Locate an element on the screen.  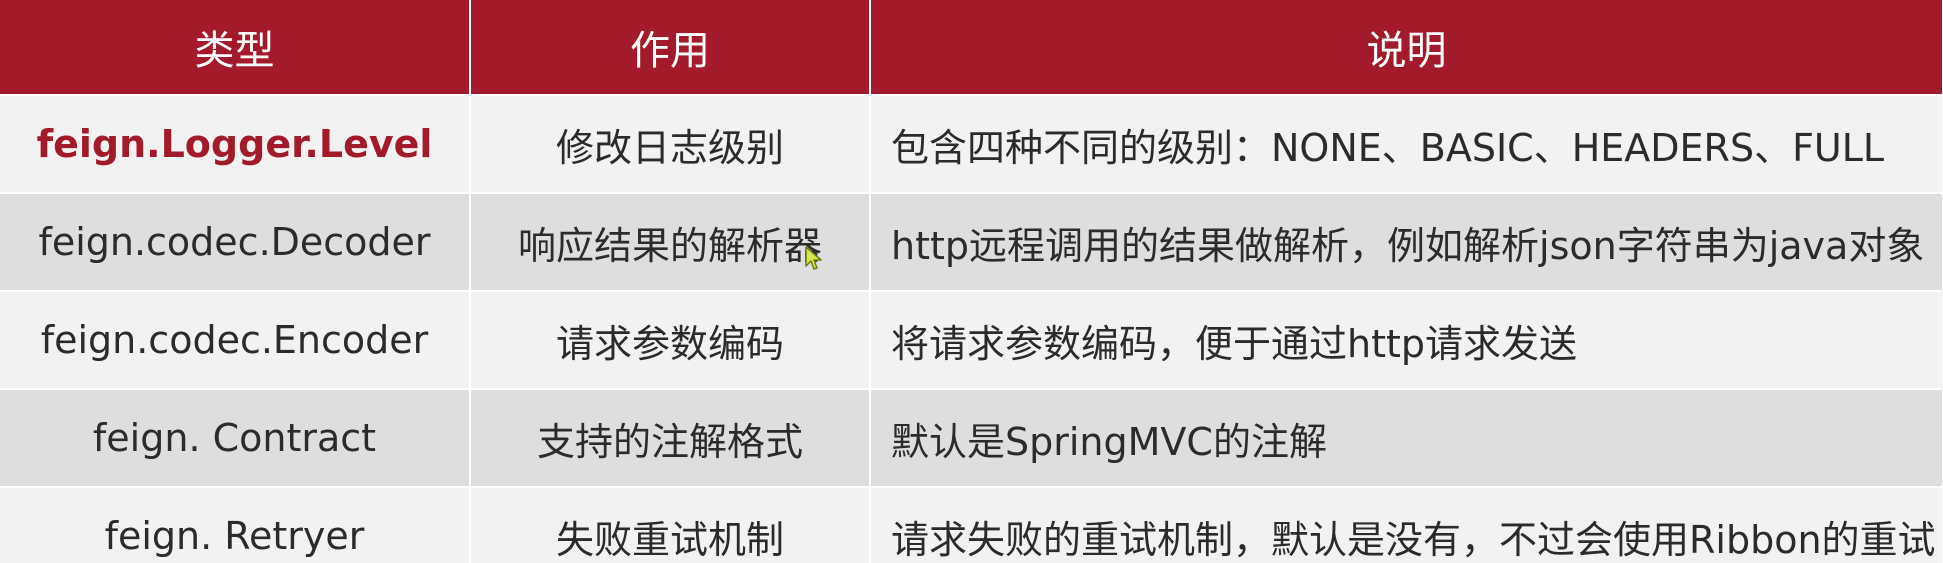
row-purpose-cell: 请求参数编码 is located at coordinates (670, 340).